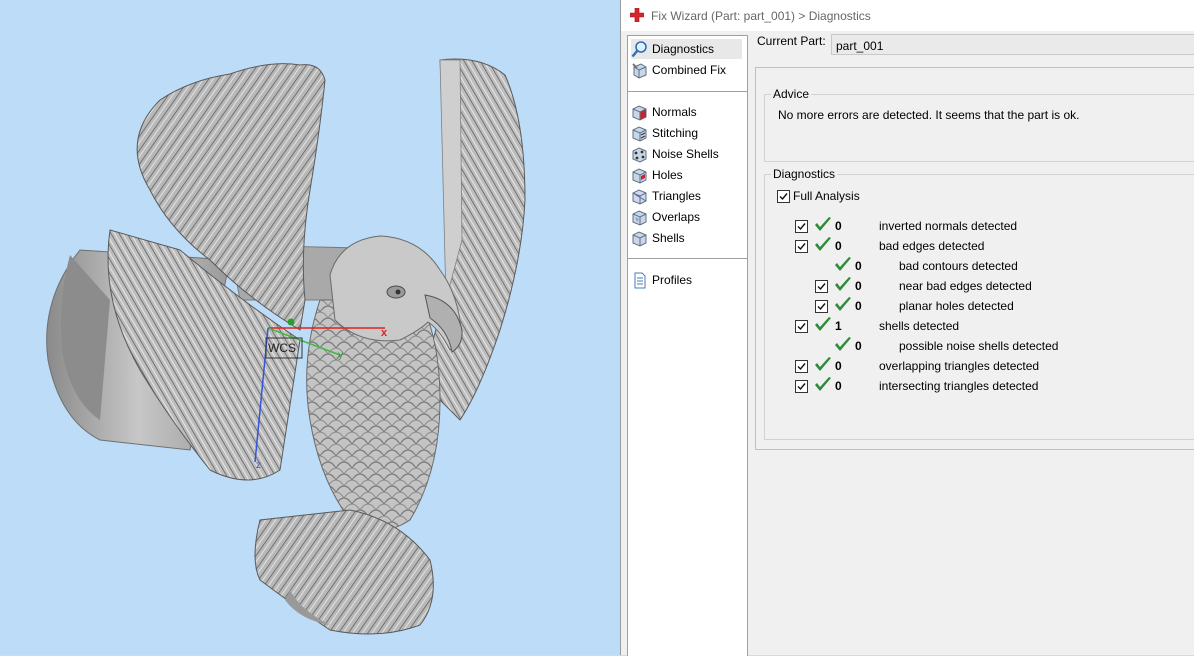  I want to click on shell-icon, so click(639, 238).